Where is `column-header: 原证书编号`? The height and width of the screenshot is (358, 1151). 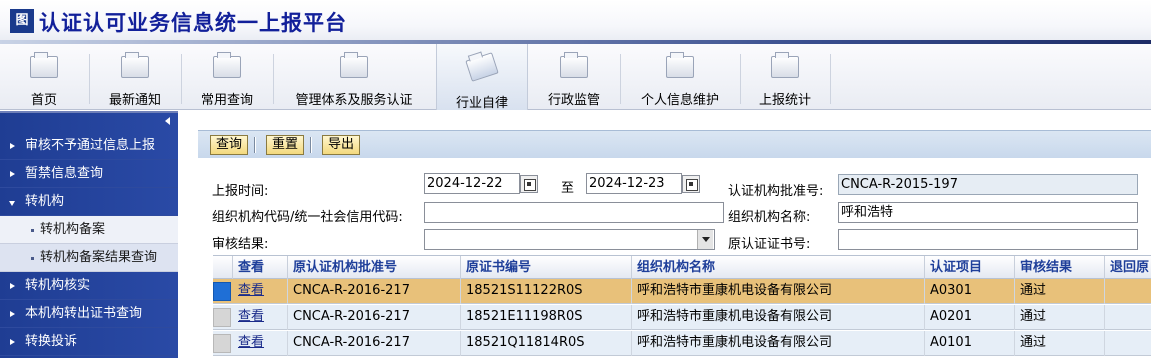 column-header: 原证书编号 is located at coordinates (546, 268).